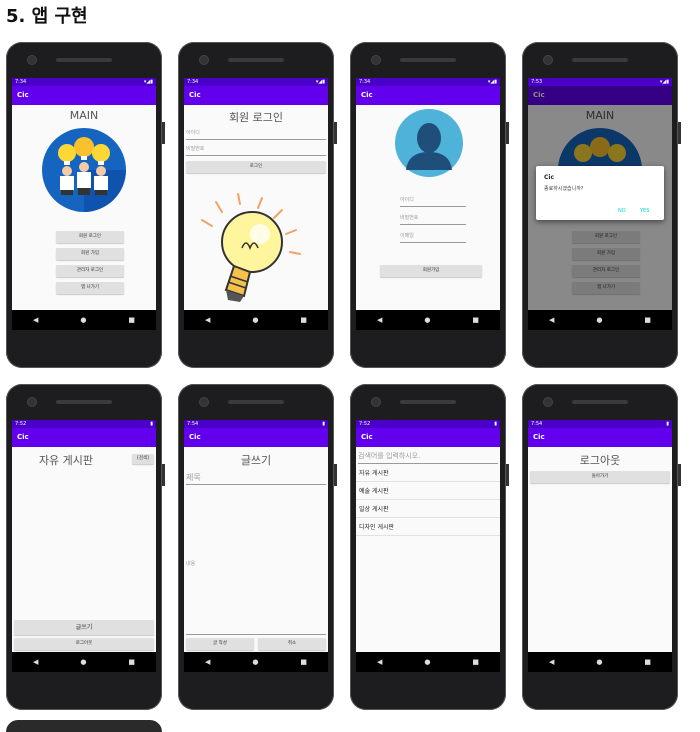 This screenshot has width=700, height=732. Describe the element at coordinates (251, 247) in the screenshot. I see `lightbulb-illustration` at that location.